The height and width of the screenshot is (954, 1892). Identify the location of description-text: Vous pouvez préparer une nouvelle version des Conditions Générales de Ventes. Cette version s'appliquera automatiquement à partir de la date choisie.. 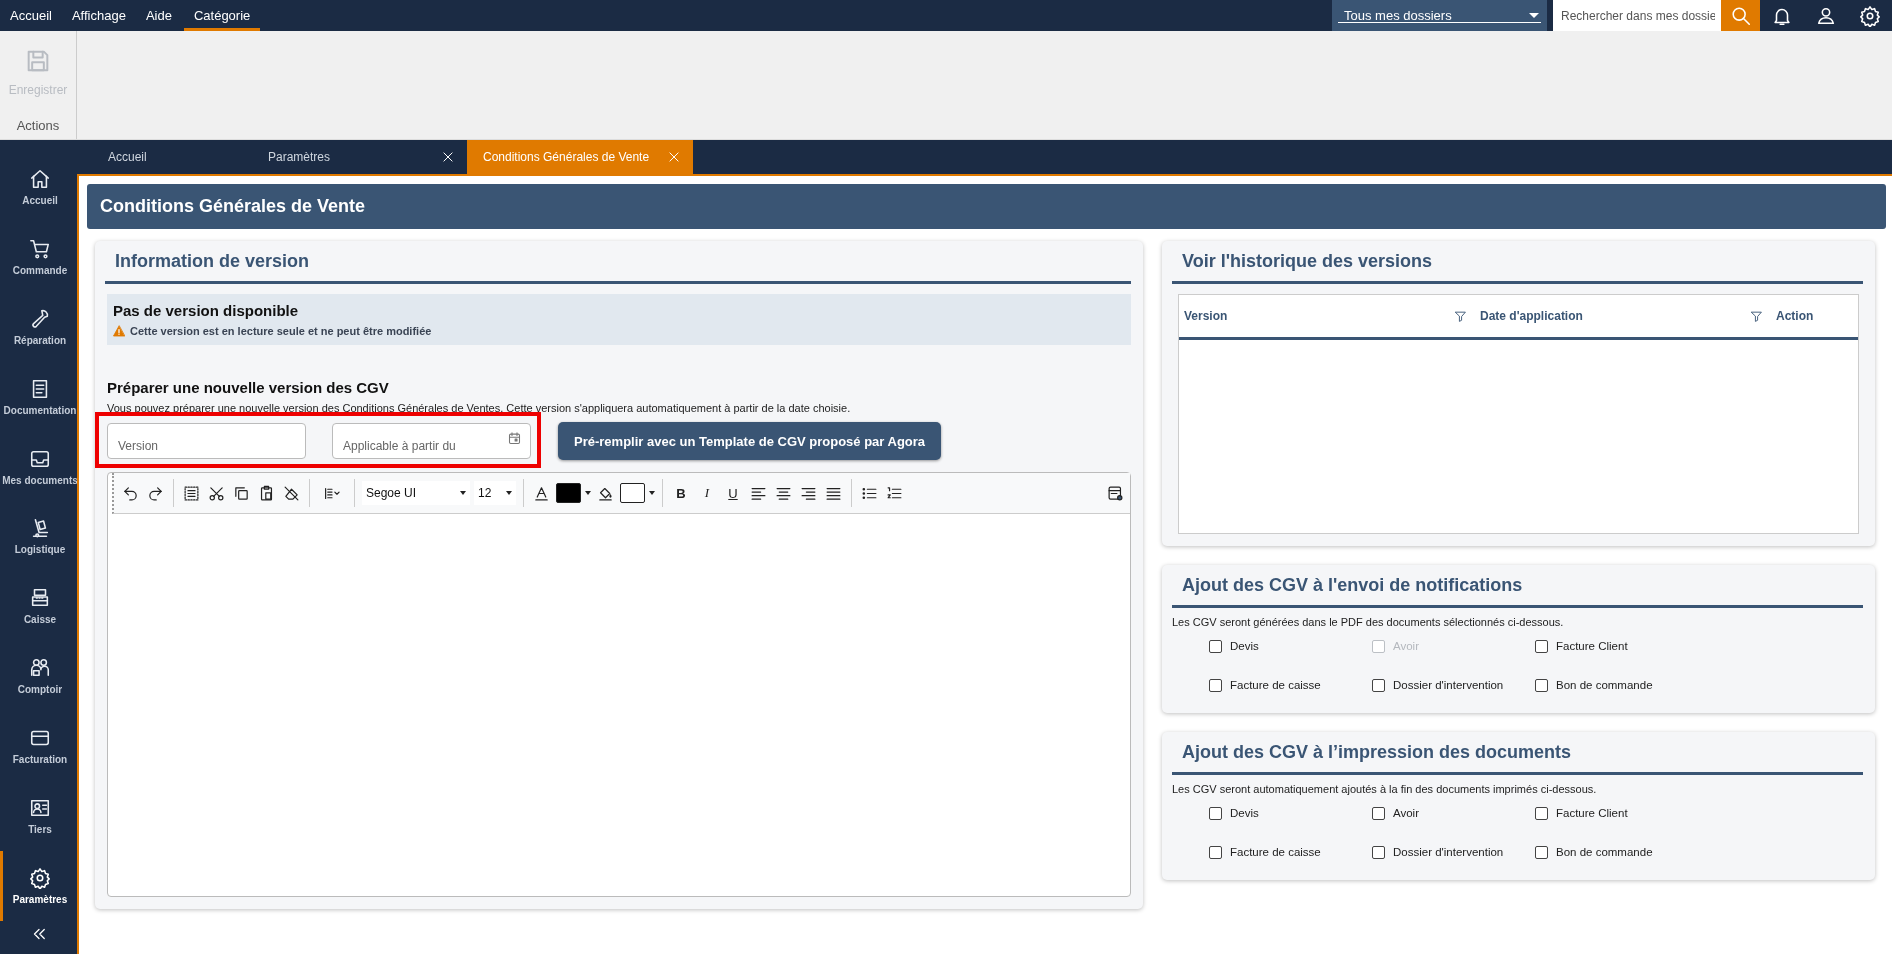
(479, 408).